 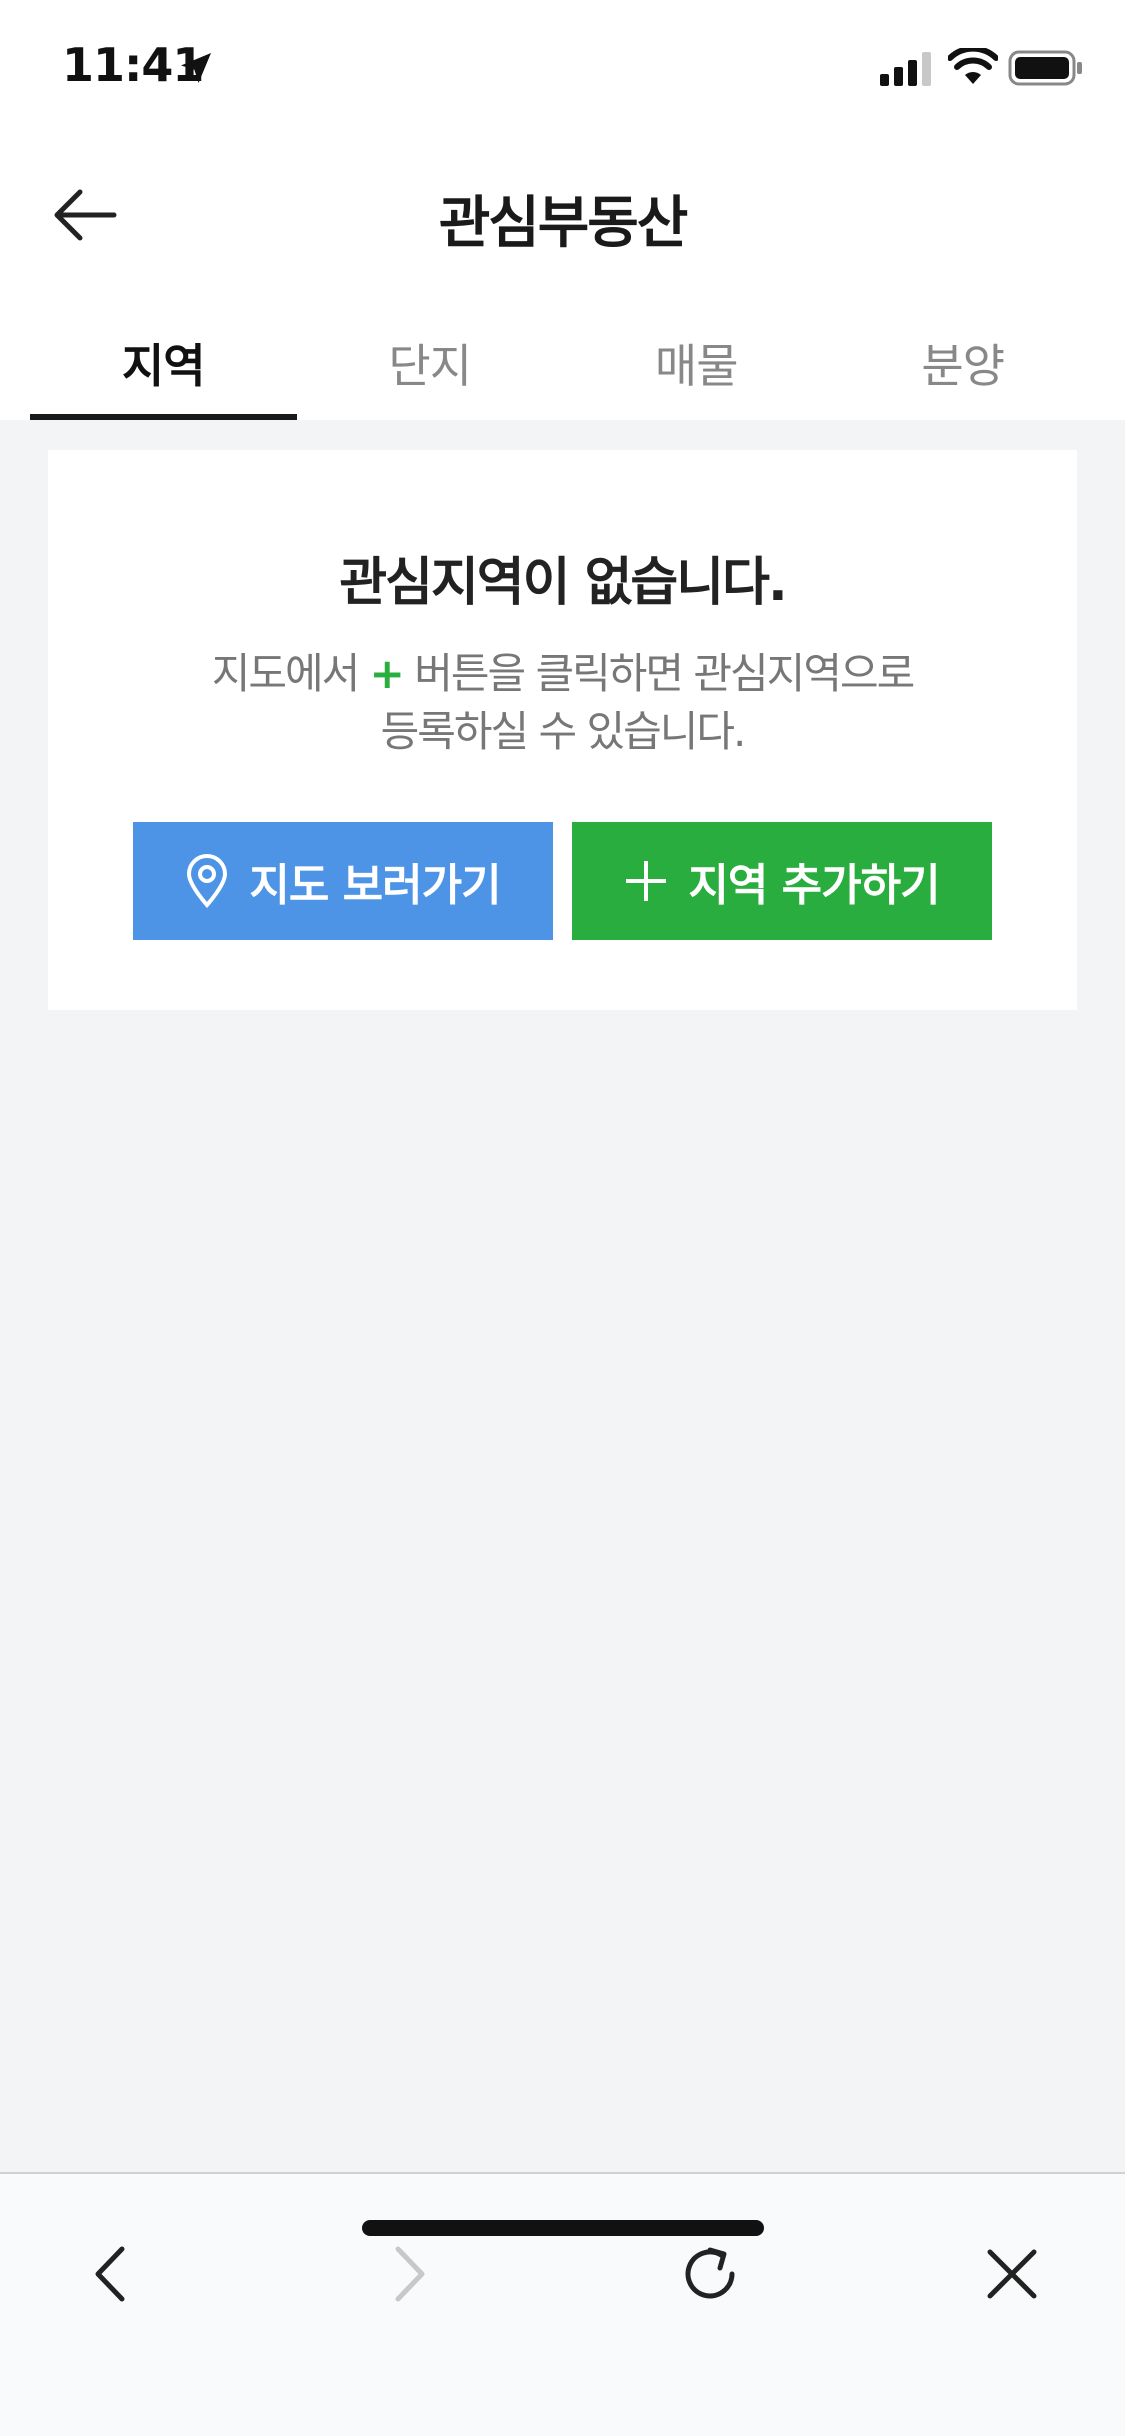 I want to click on browser-forward-button, so click(x=410, y=2274).